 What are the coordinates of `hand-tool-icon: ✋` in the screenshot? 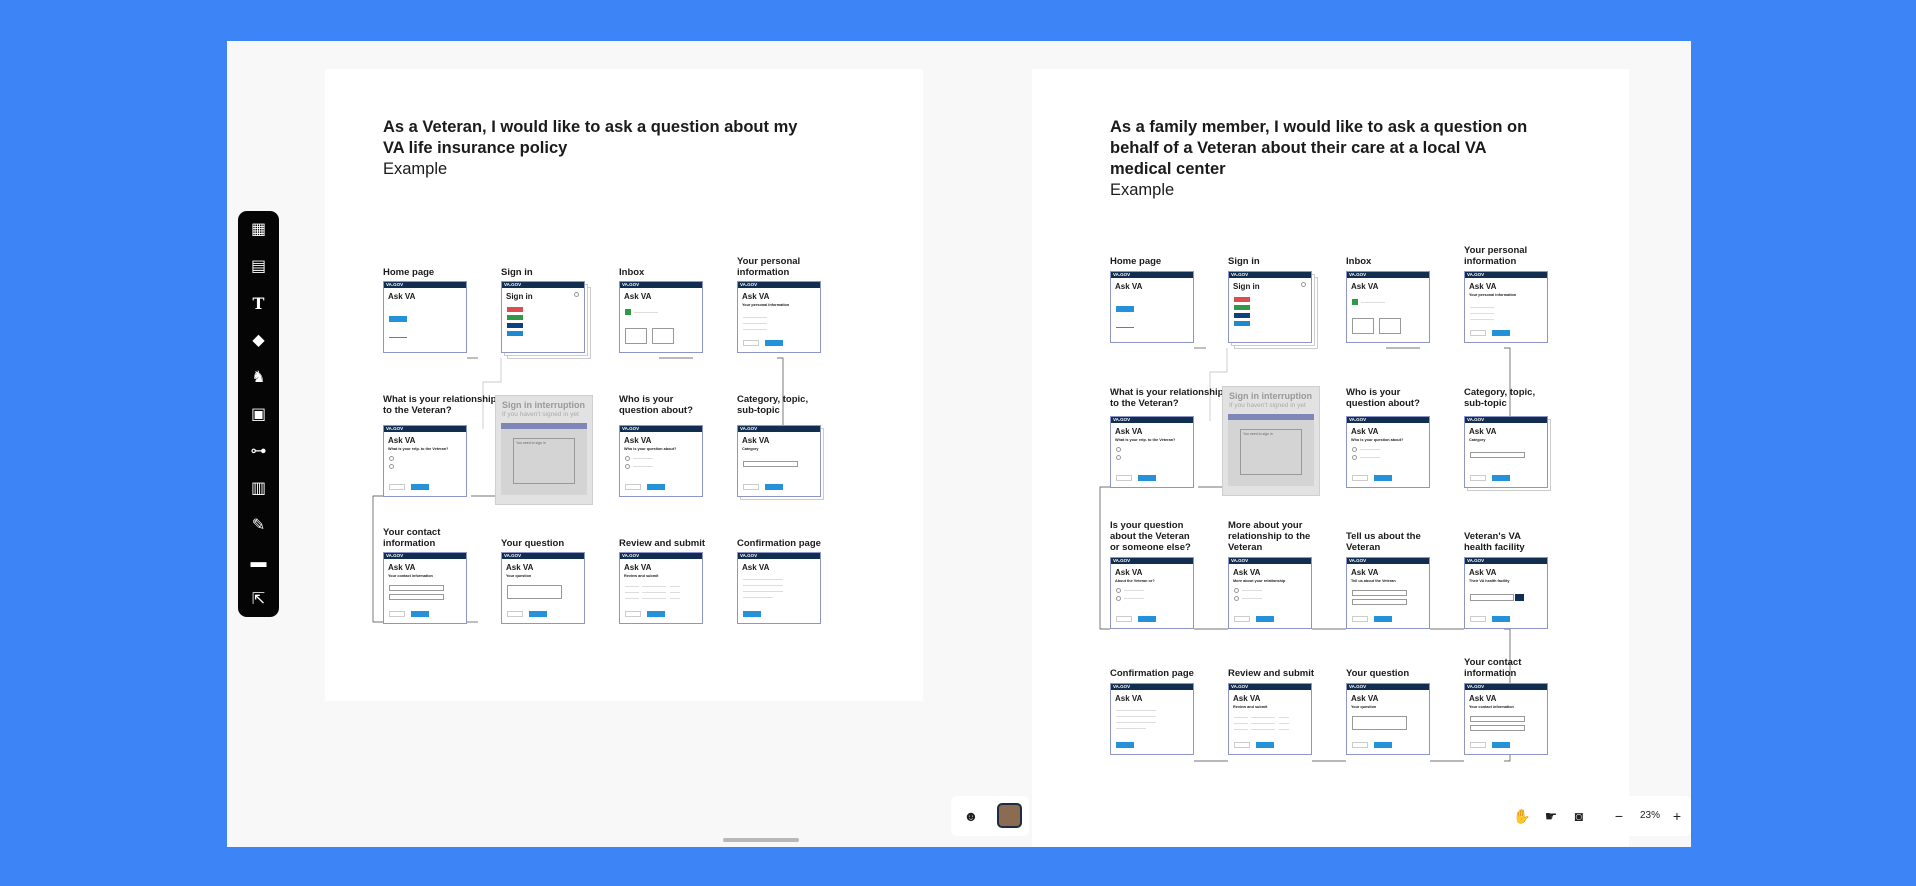 It's located at (1522, 816).